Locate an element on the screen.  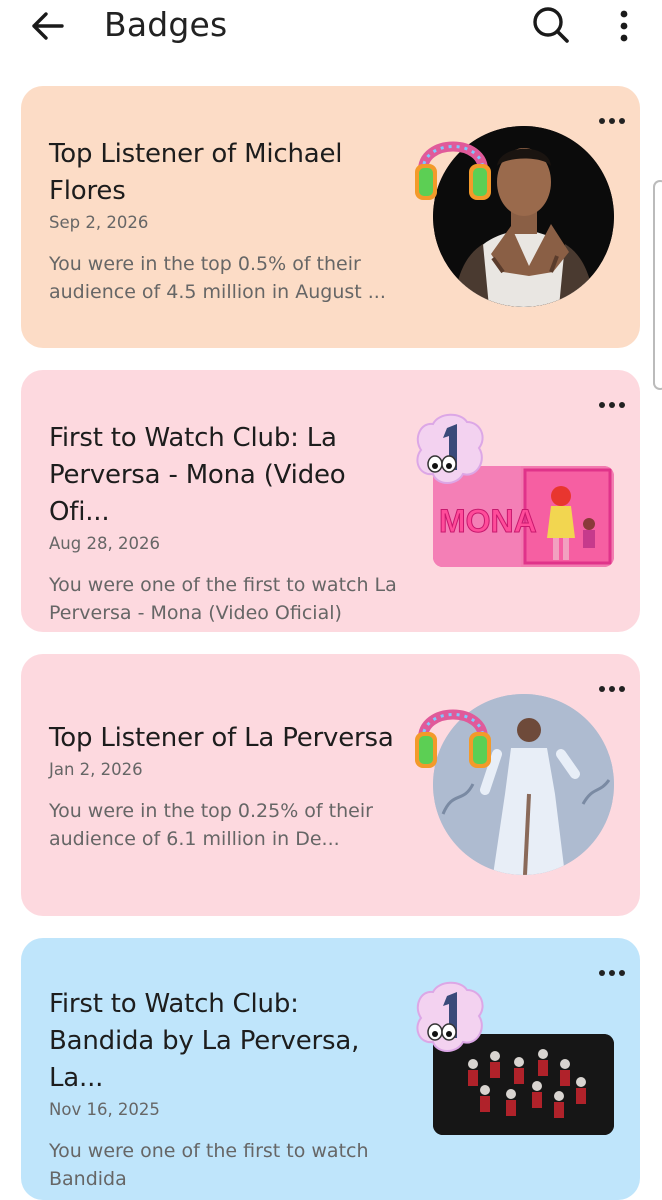
arrow-left-icon is located at coordinates (48, 26).